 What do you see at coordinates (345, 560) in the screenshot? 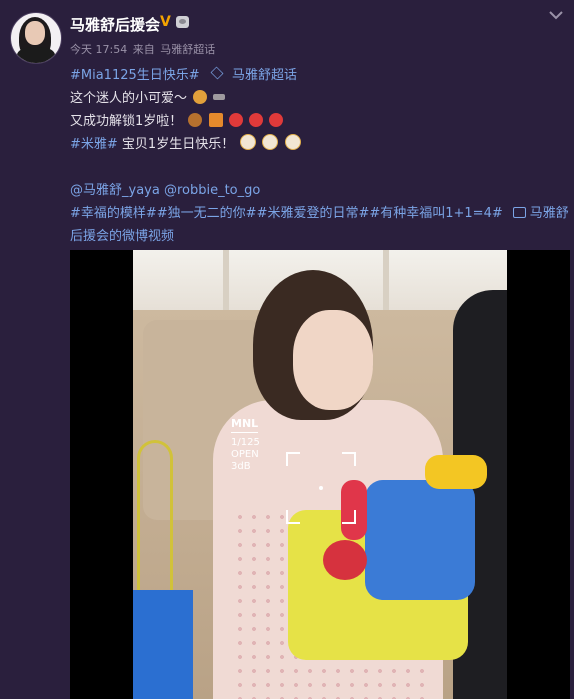
I see `scene-toy-red-knob` at bounding box center [345, 560].